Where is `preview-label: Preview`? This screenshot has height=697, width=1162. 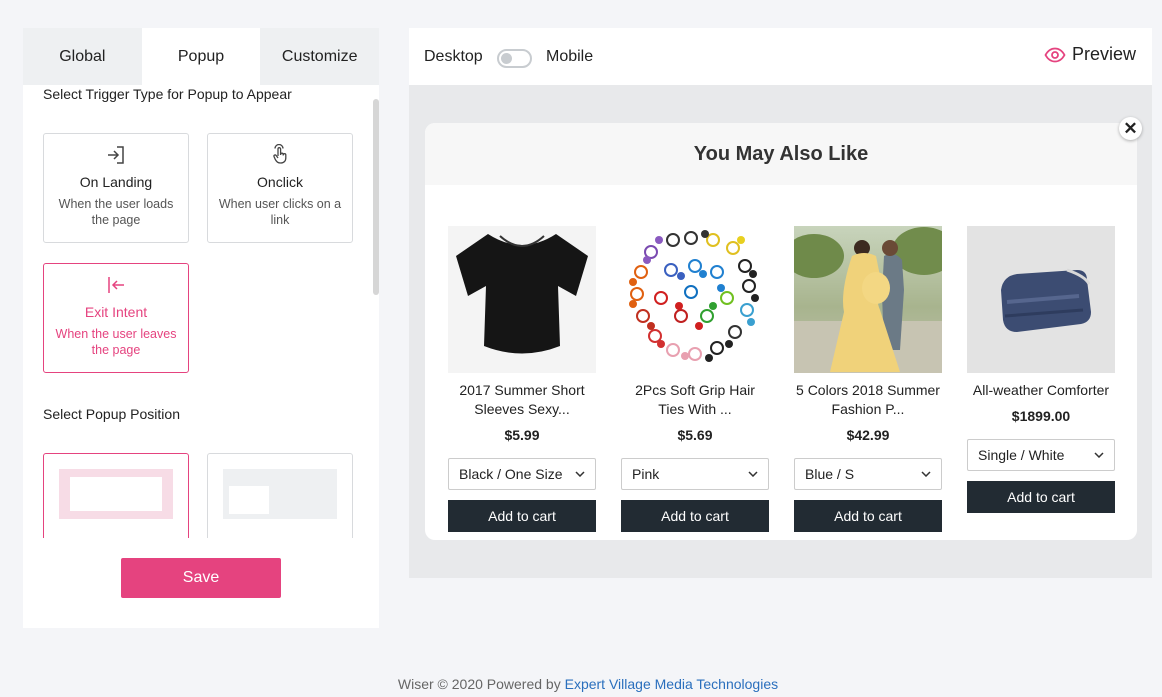
preview-label: Preview is located at coordinates (1103, 54).